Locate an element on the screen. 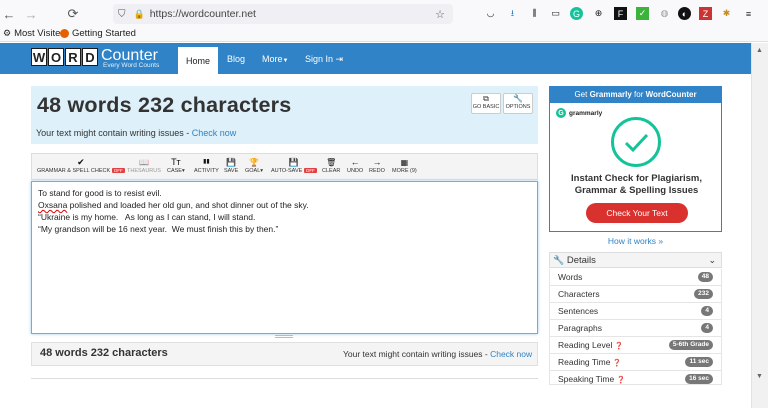  sign-in-icon: ⇥ is located at coordinates (339, 59).